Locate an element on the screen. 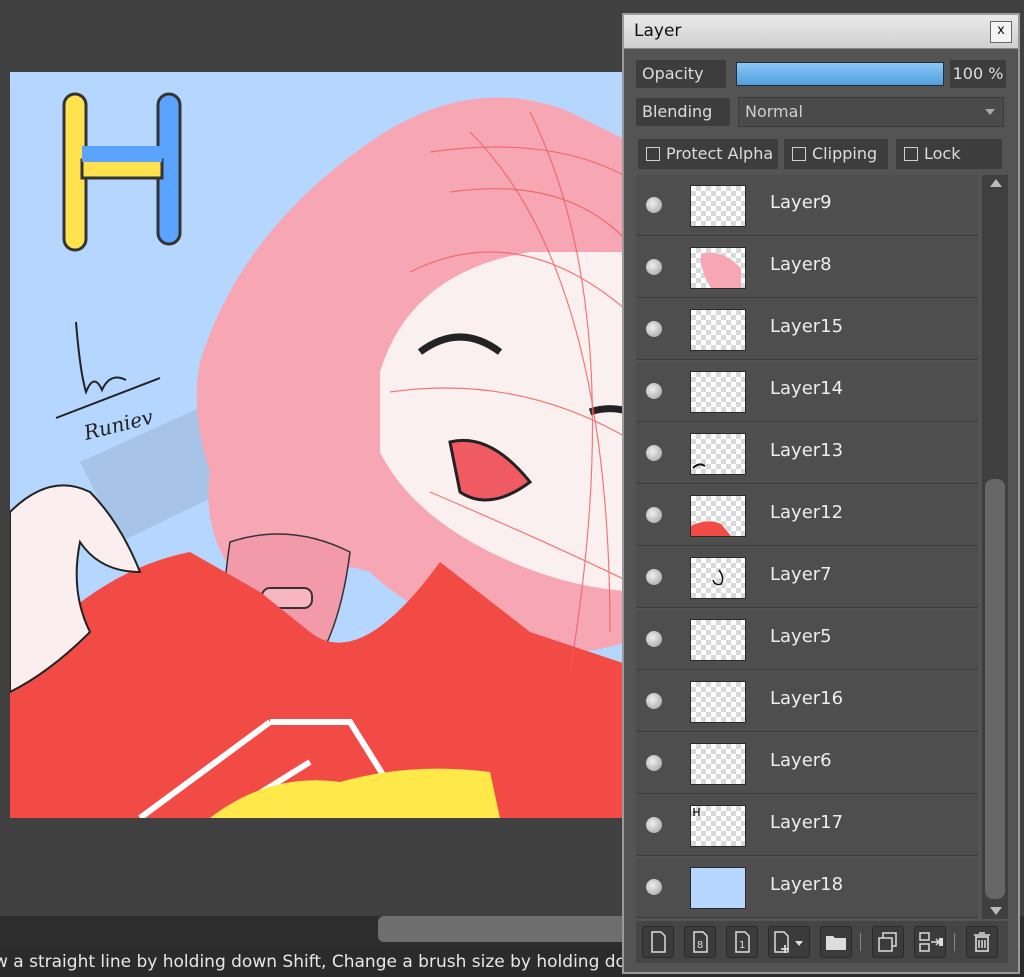 The image size is (1024, 977). new-layer-button is located at coordinates (658, 942).